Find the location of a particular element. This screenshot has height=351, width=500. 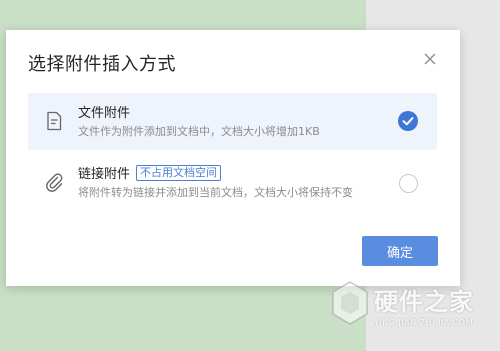

option-description: 文件作为附件添加到文档中，文档大小将增加1KB is located at coordinates (199, 131).